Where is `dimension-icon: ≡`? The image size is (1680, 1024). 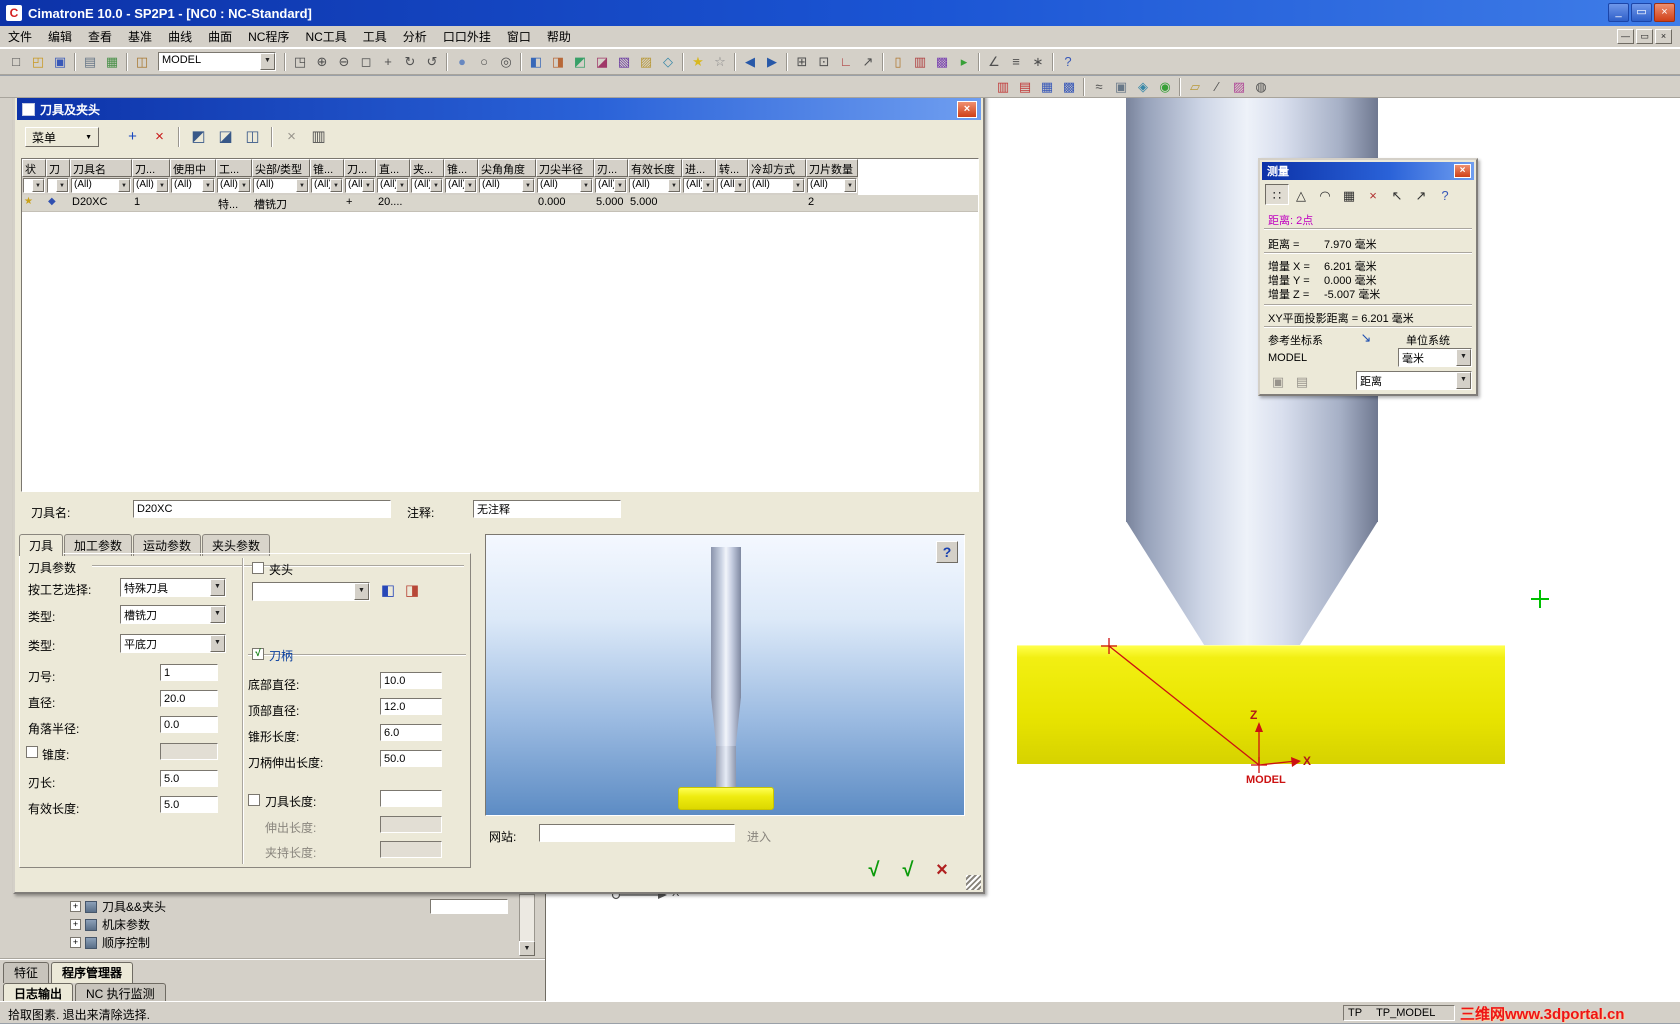 dimension-icon: ≡ is located at coordinates (1016, 62).